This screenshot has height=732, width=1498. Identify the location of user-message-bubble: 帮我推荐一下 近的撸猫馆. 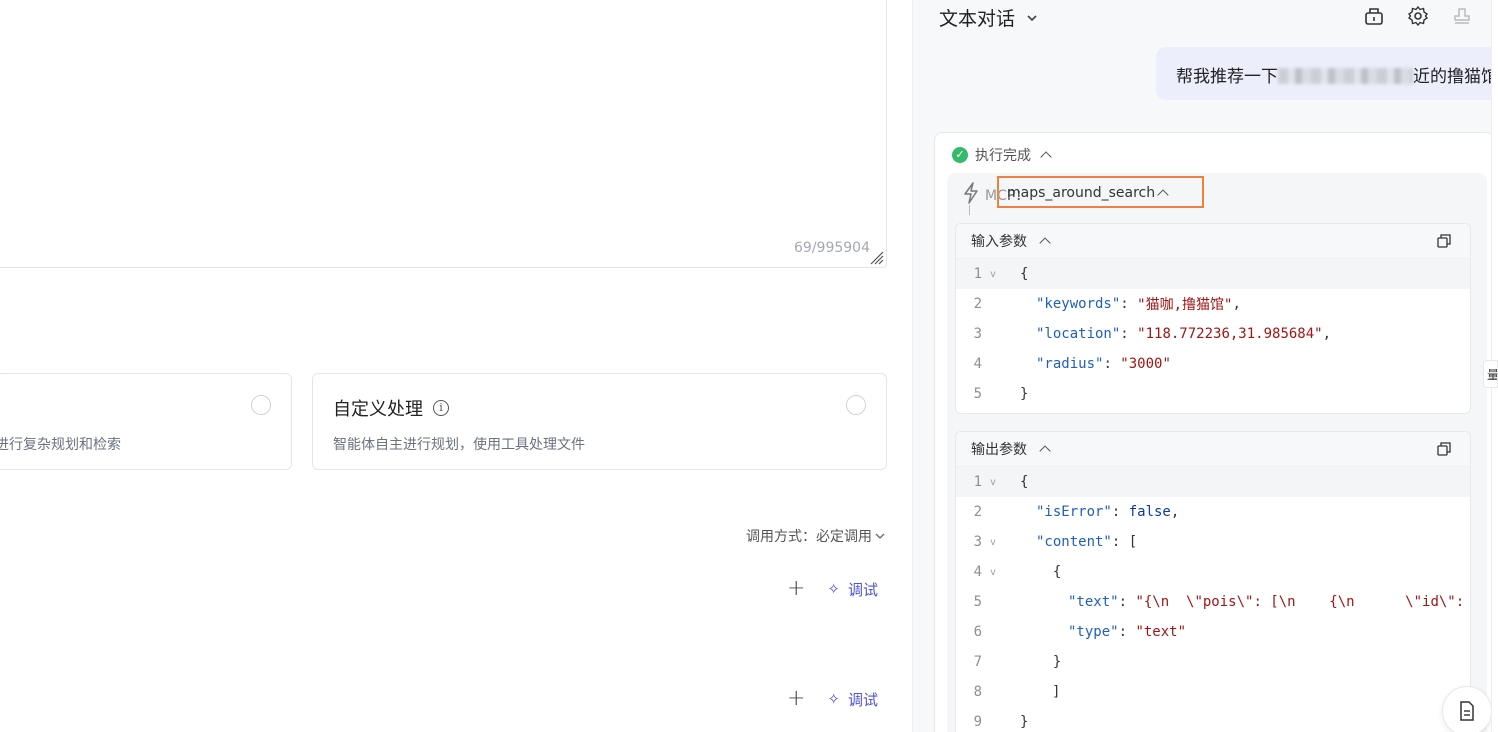
(1327, 73).